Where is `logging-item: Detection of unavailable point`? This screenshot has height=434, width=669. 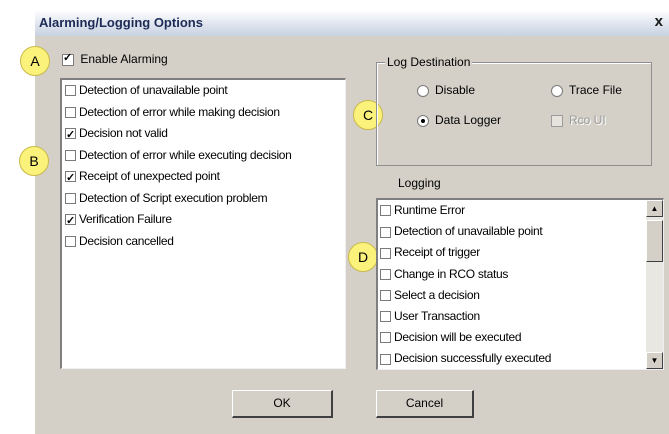
logging-item: Detection of unavailable point is located at coordinates (511, 231).